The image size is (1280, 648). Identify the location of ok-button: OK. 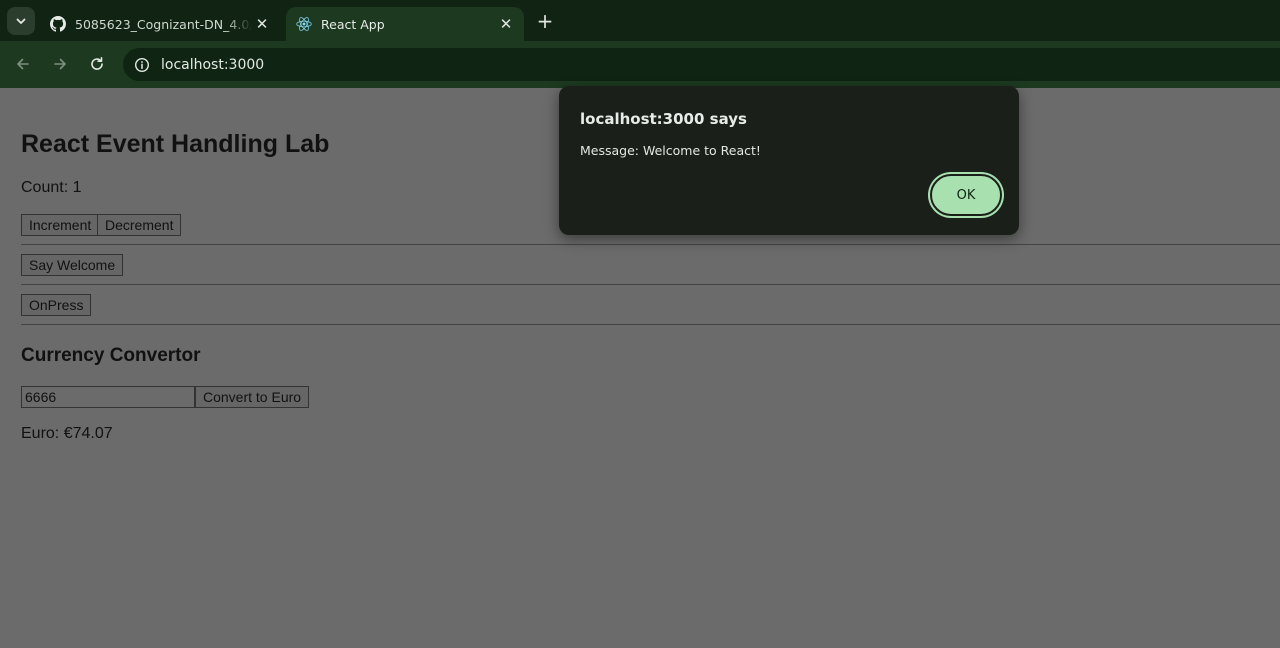
(966, 195).